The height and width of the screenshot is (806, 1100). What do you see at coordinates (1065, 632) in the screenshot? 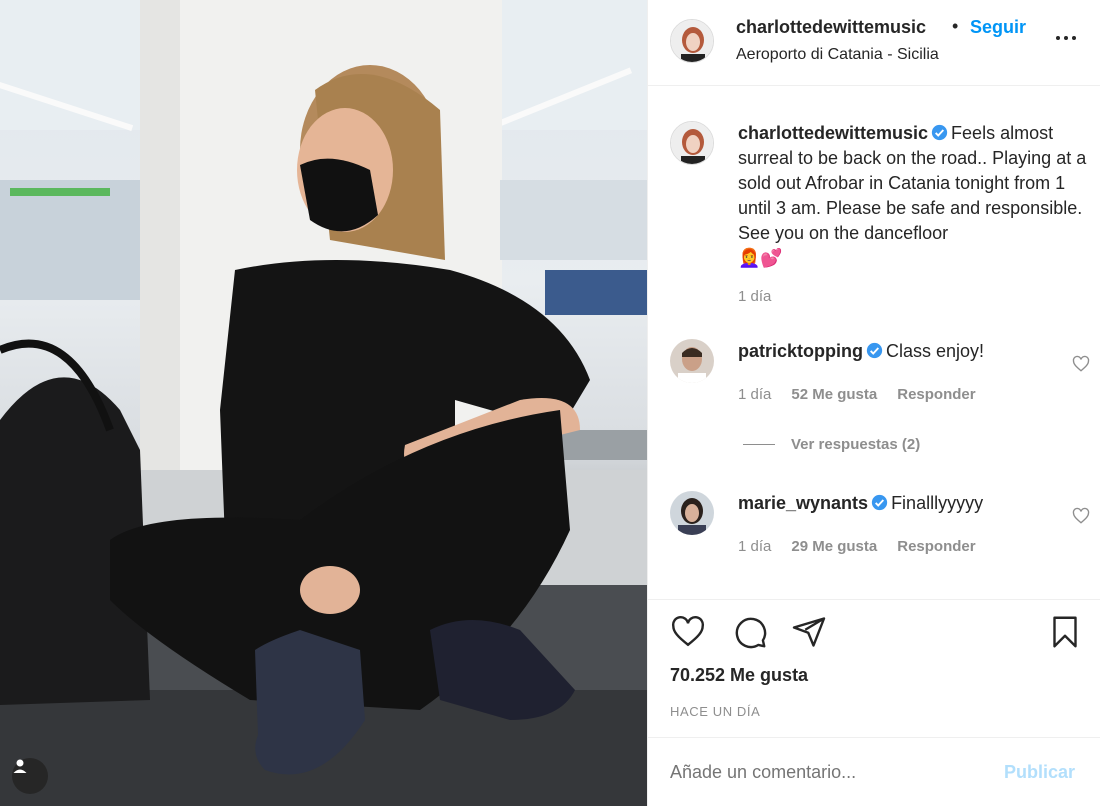
I see `bookmark-icon` at bounding box center [1065, 632].